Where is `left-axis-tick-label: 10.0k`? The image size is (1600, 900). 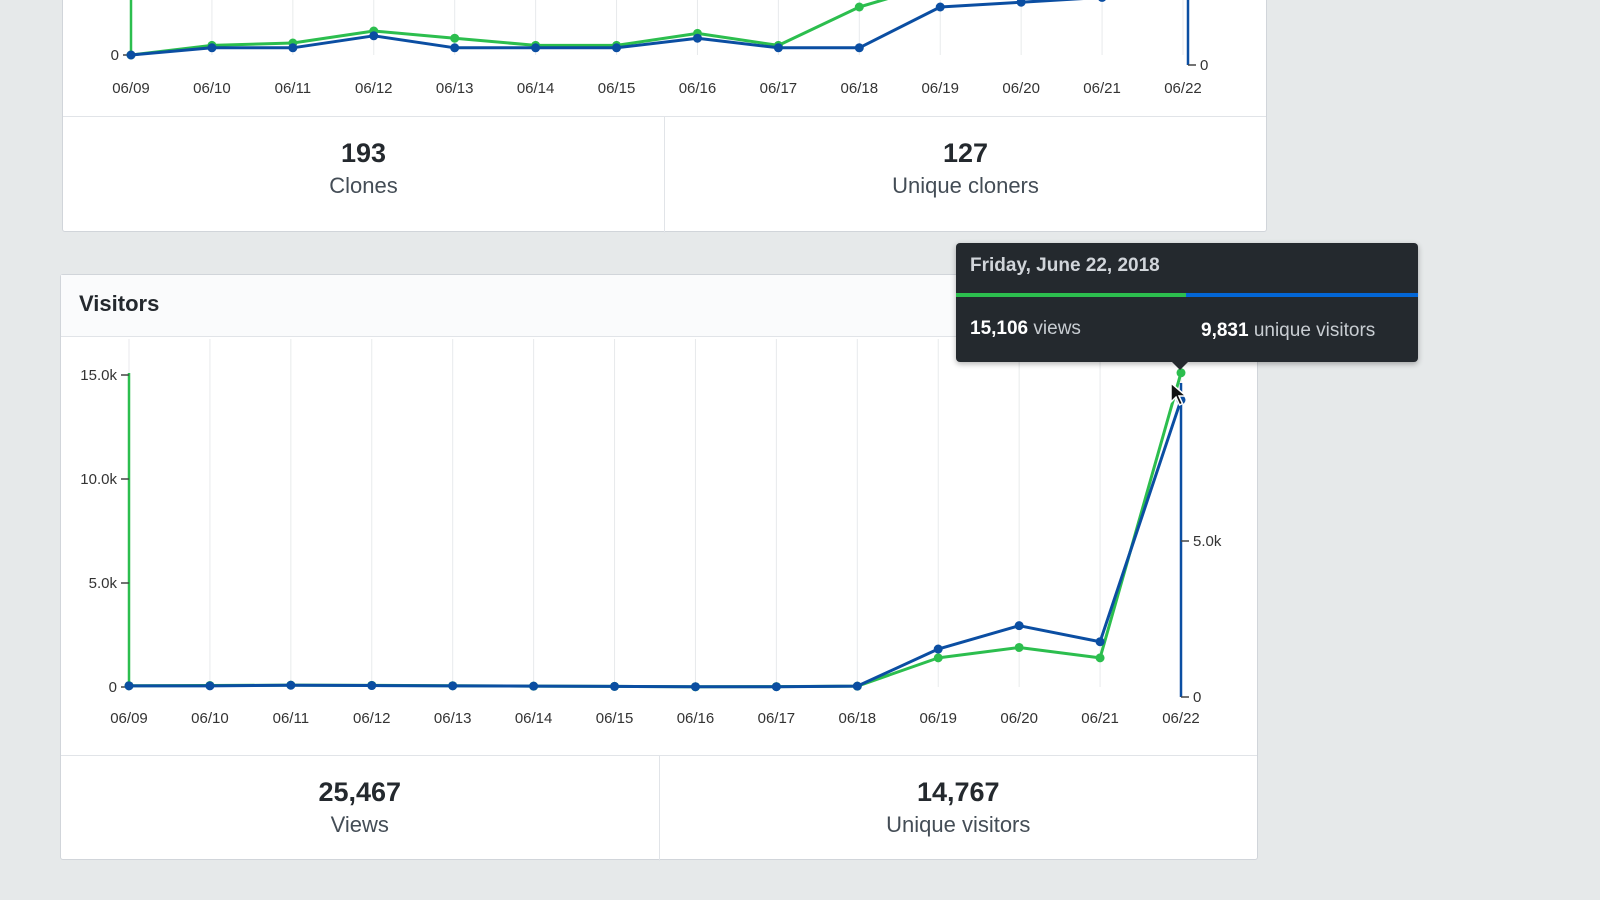
left-axis-tick-label: 10.0k is located at coordinates (98, 479).